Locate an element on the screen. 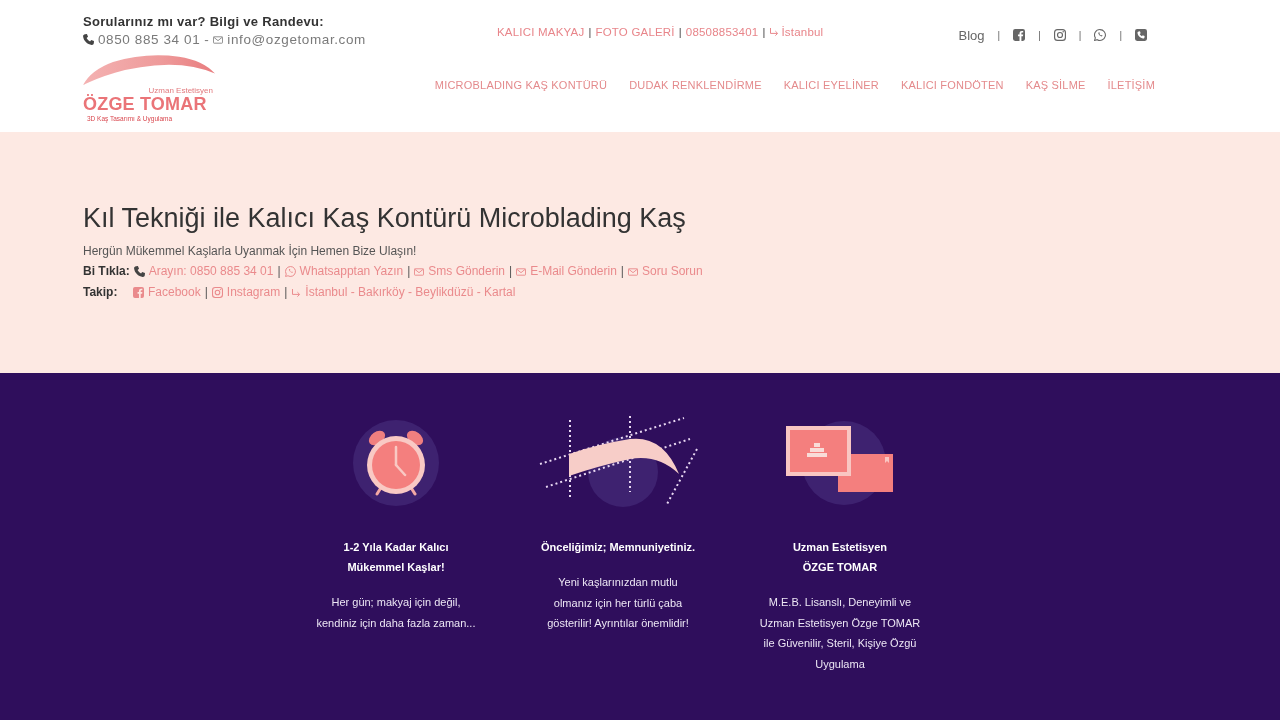  nav-link: İLETİŞİM is located at coordinates (1131, 85).